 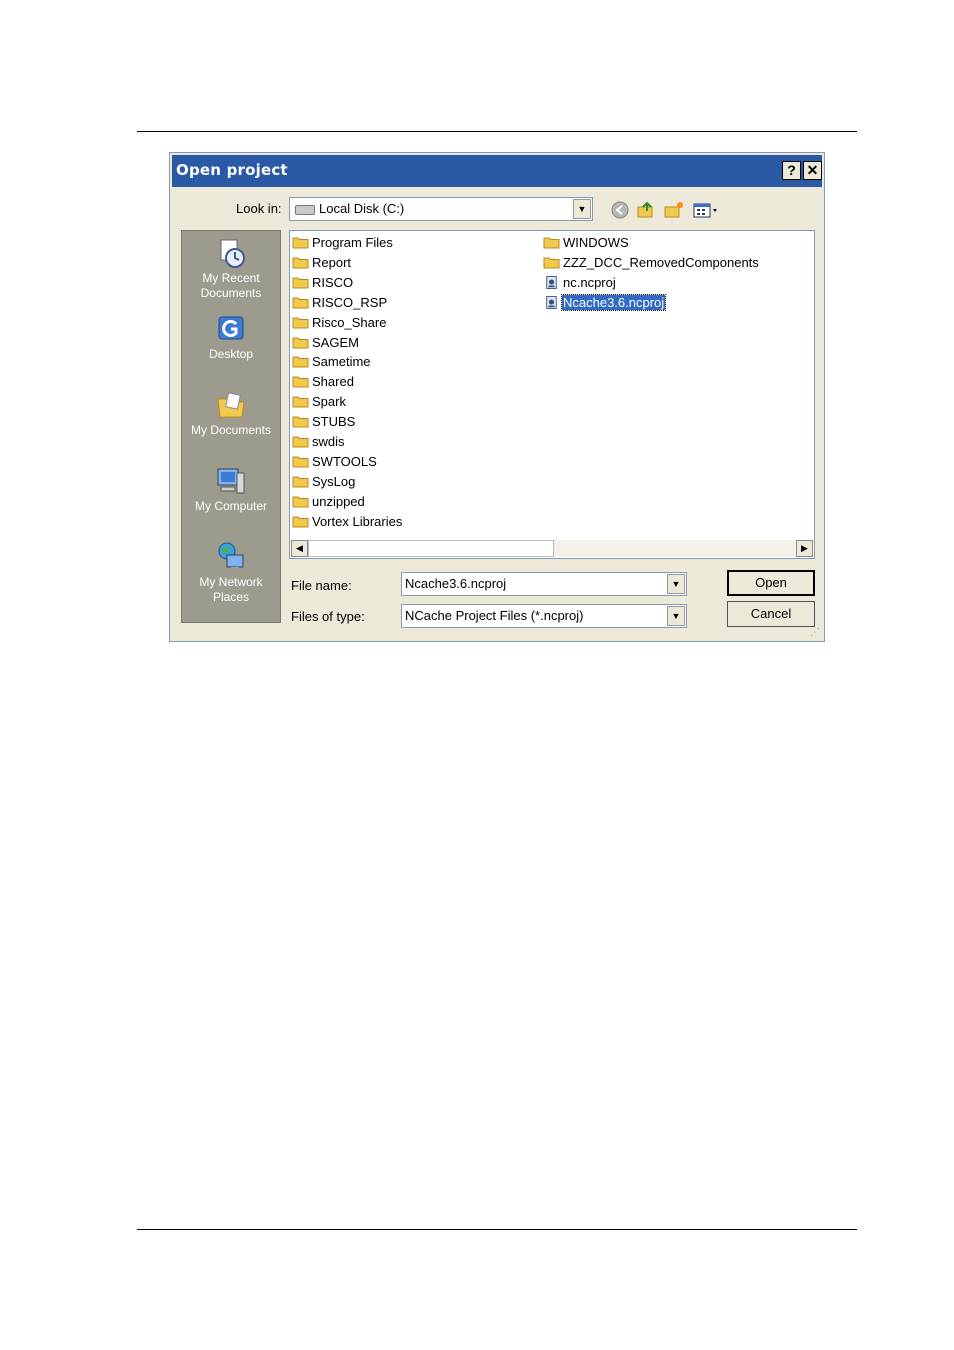 What do you see at coordinates (497, 131) in the screenshot?
I see `page-top-rule` at bounding box center [497, 131].